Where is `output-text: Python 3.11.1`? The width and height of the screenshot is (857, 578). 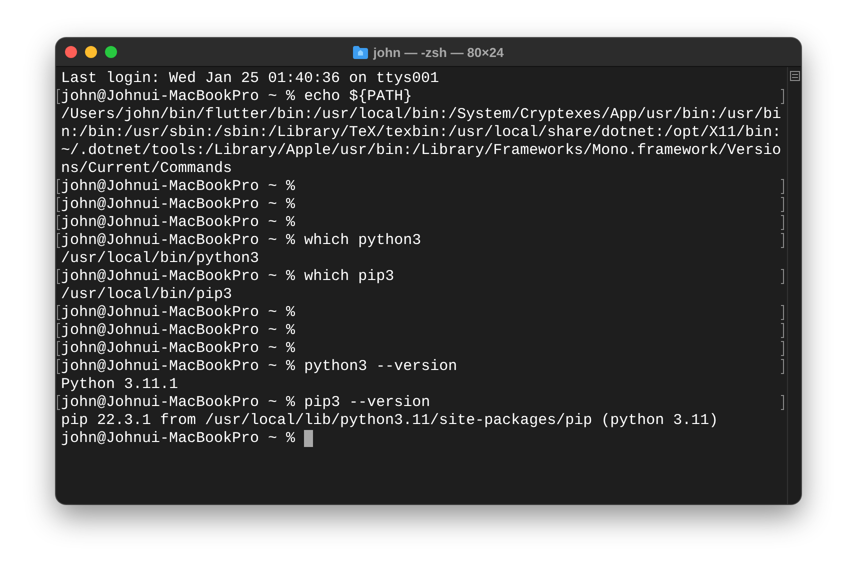
output-text: Python 3.11.1 is located at coordinates (119, 384).